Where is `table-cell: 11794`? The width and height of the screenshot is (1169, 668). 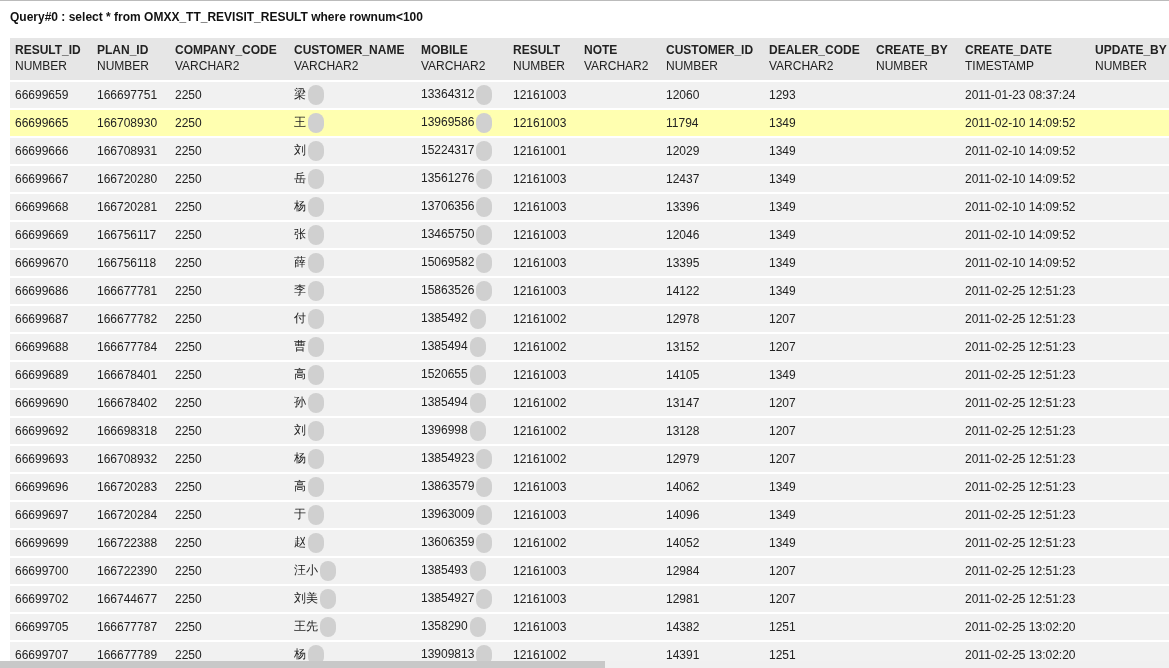
table-cell: 11794 is located at coordinates (682, 123).